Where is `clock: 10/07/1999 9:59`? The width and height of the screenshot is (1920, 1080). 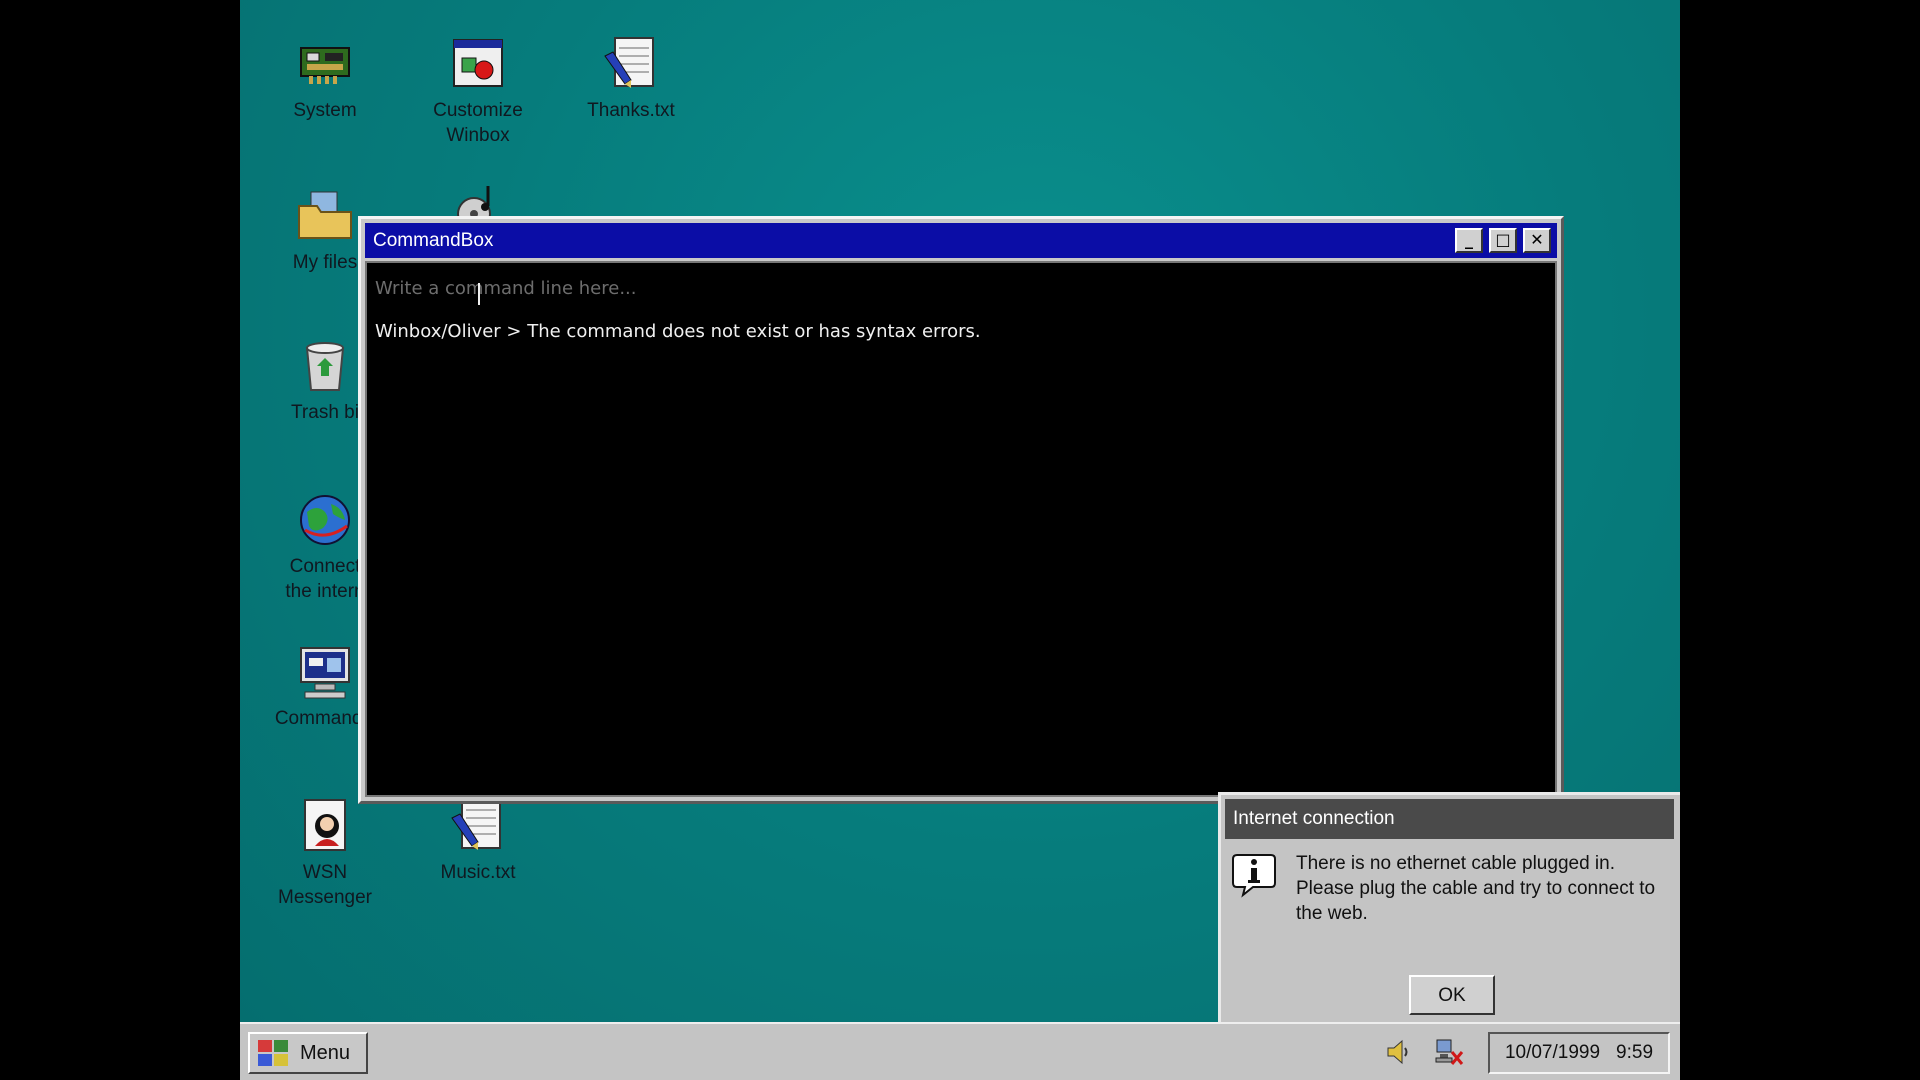
clock: 10/07/1999 9:59 is located at coordinates (1579, 1053).